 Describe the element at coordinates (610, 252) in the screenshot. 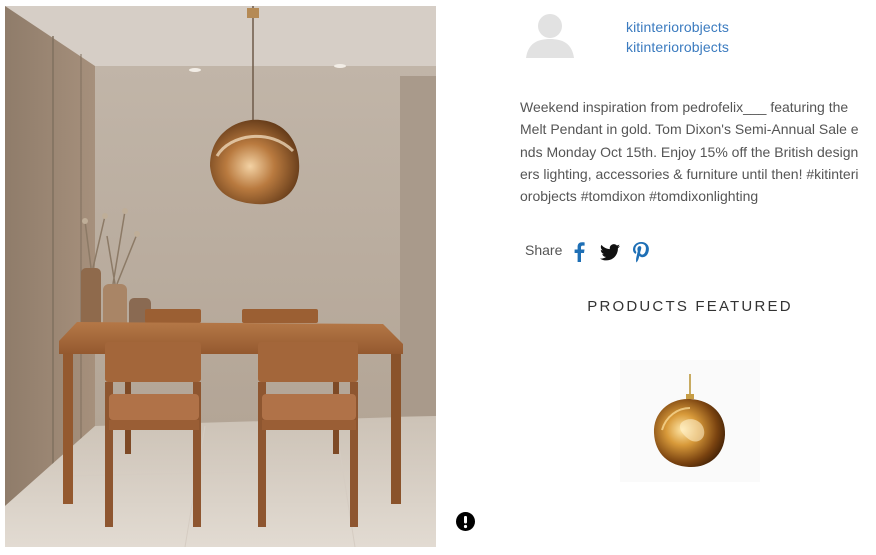

I see `twitter-icon` at that location.